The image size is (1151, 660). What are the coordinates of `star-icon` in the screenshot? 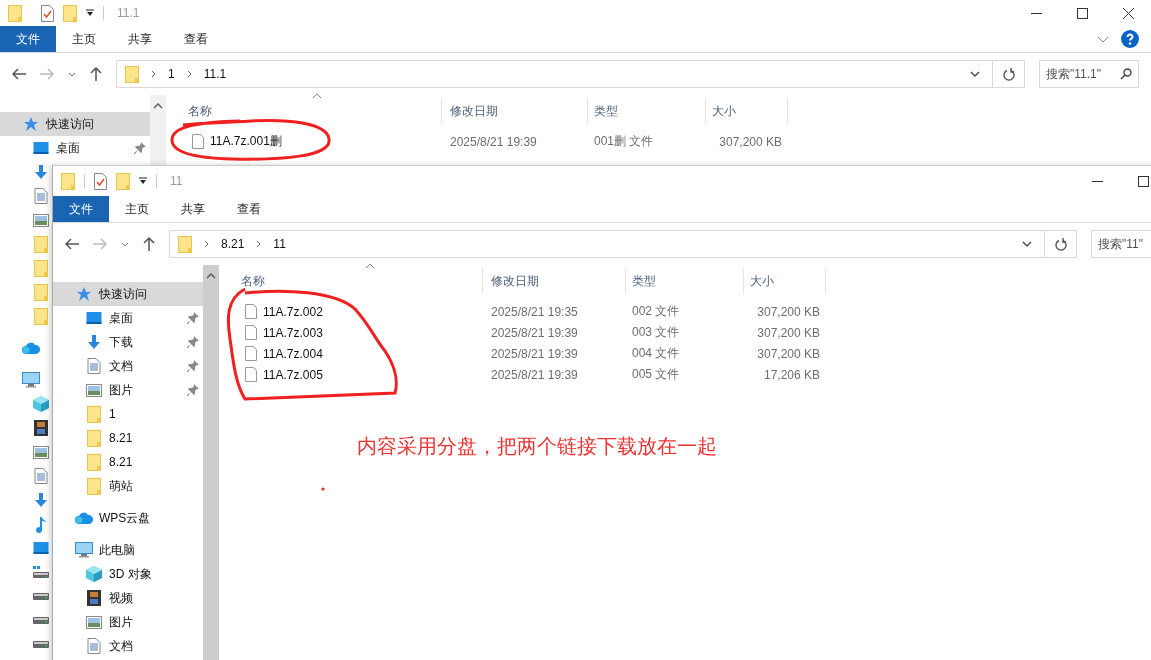 It's located at (31, 124).